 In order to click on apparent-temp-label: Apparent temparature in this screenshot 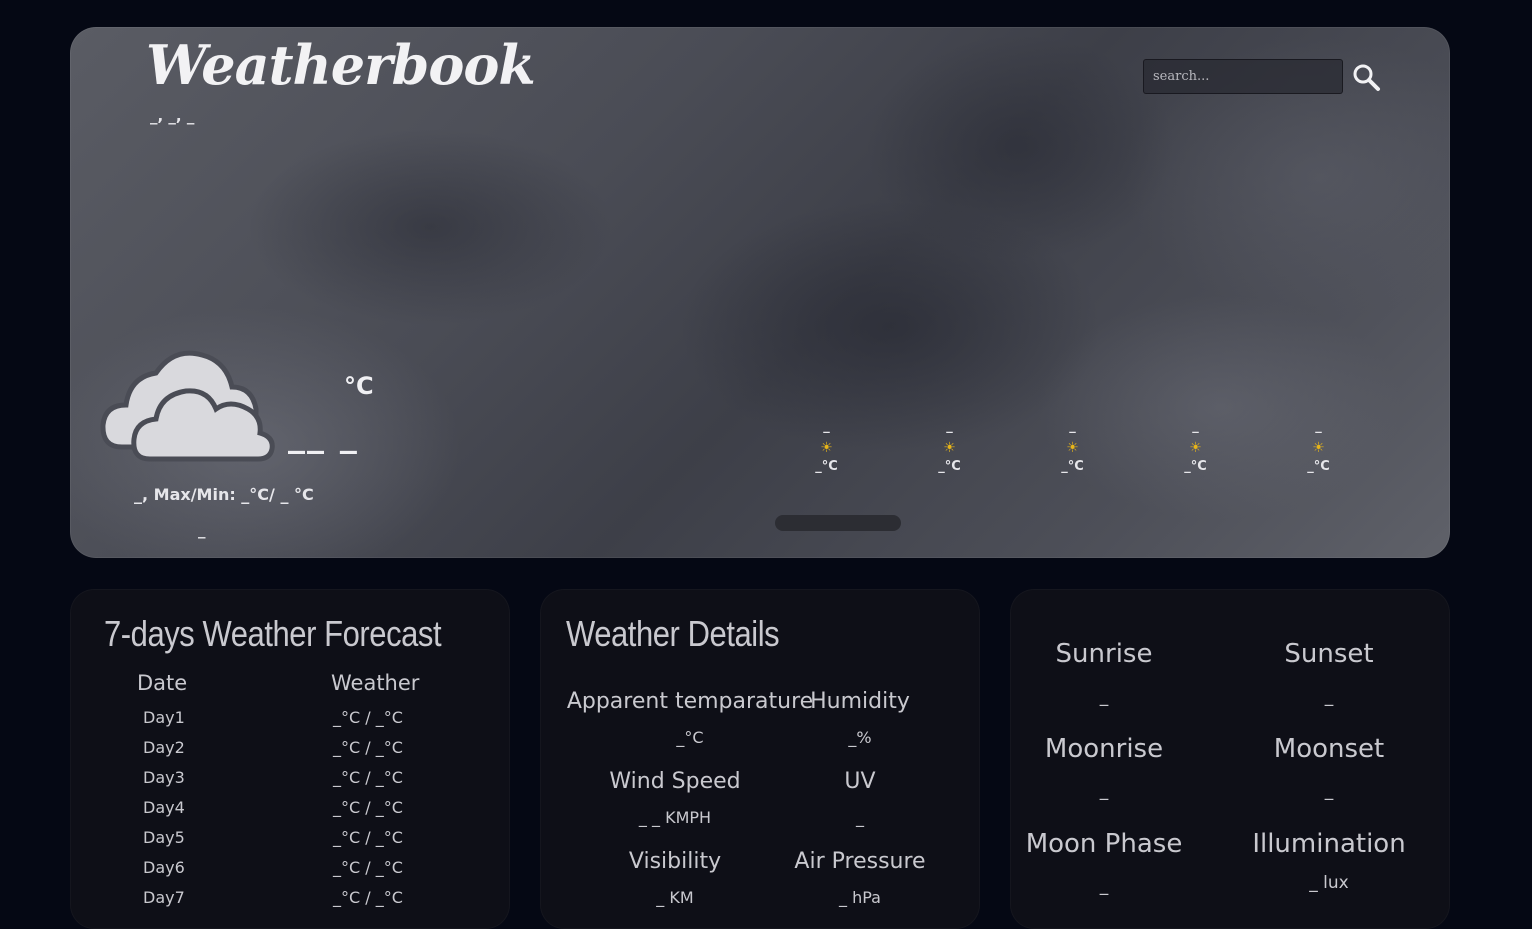, I will do `click(690, 701)`.